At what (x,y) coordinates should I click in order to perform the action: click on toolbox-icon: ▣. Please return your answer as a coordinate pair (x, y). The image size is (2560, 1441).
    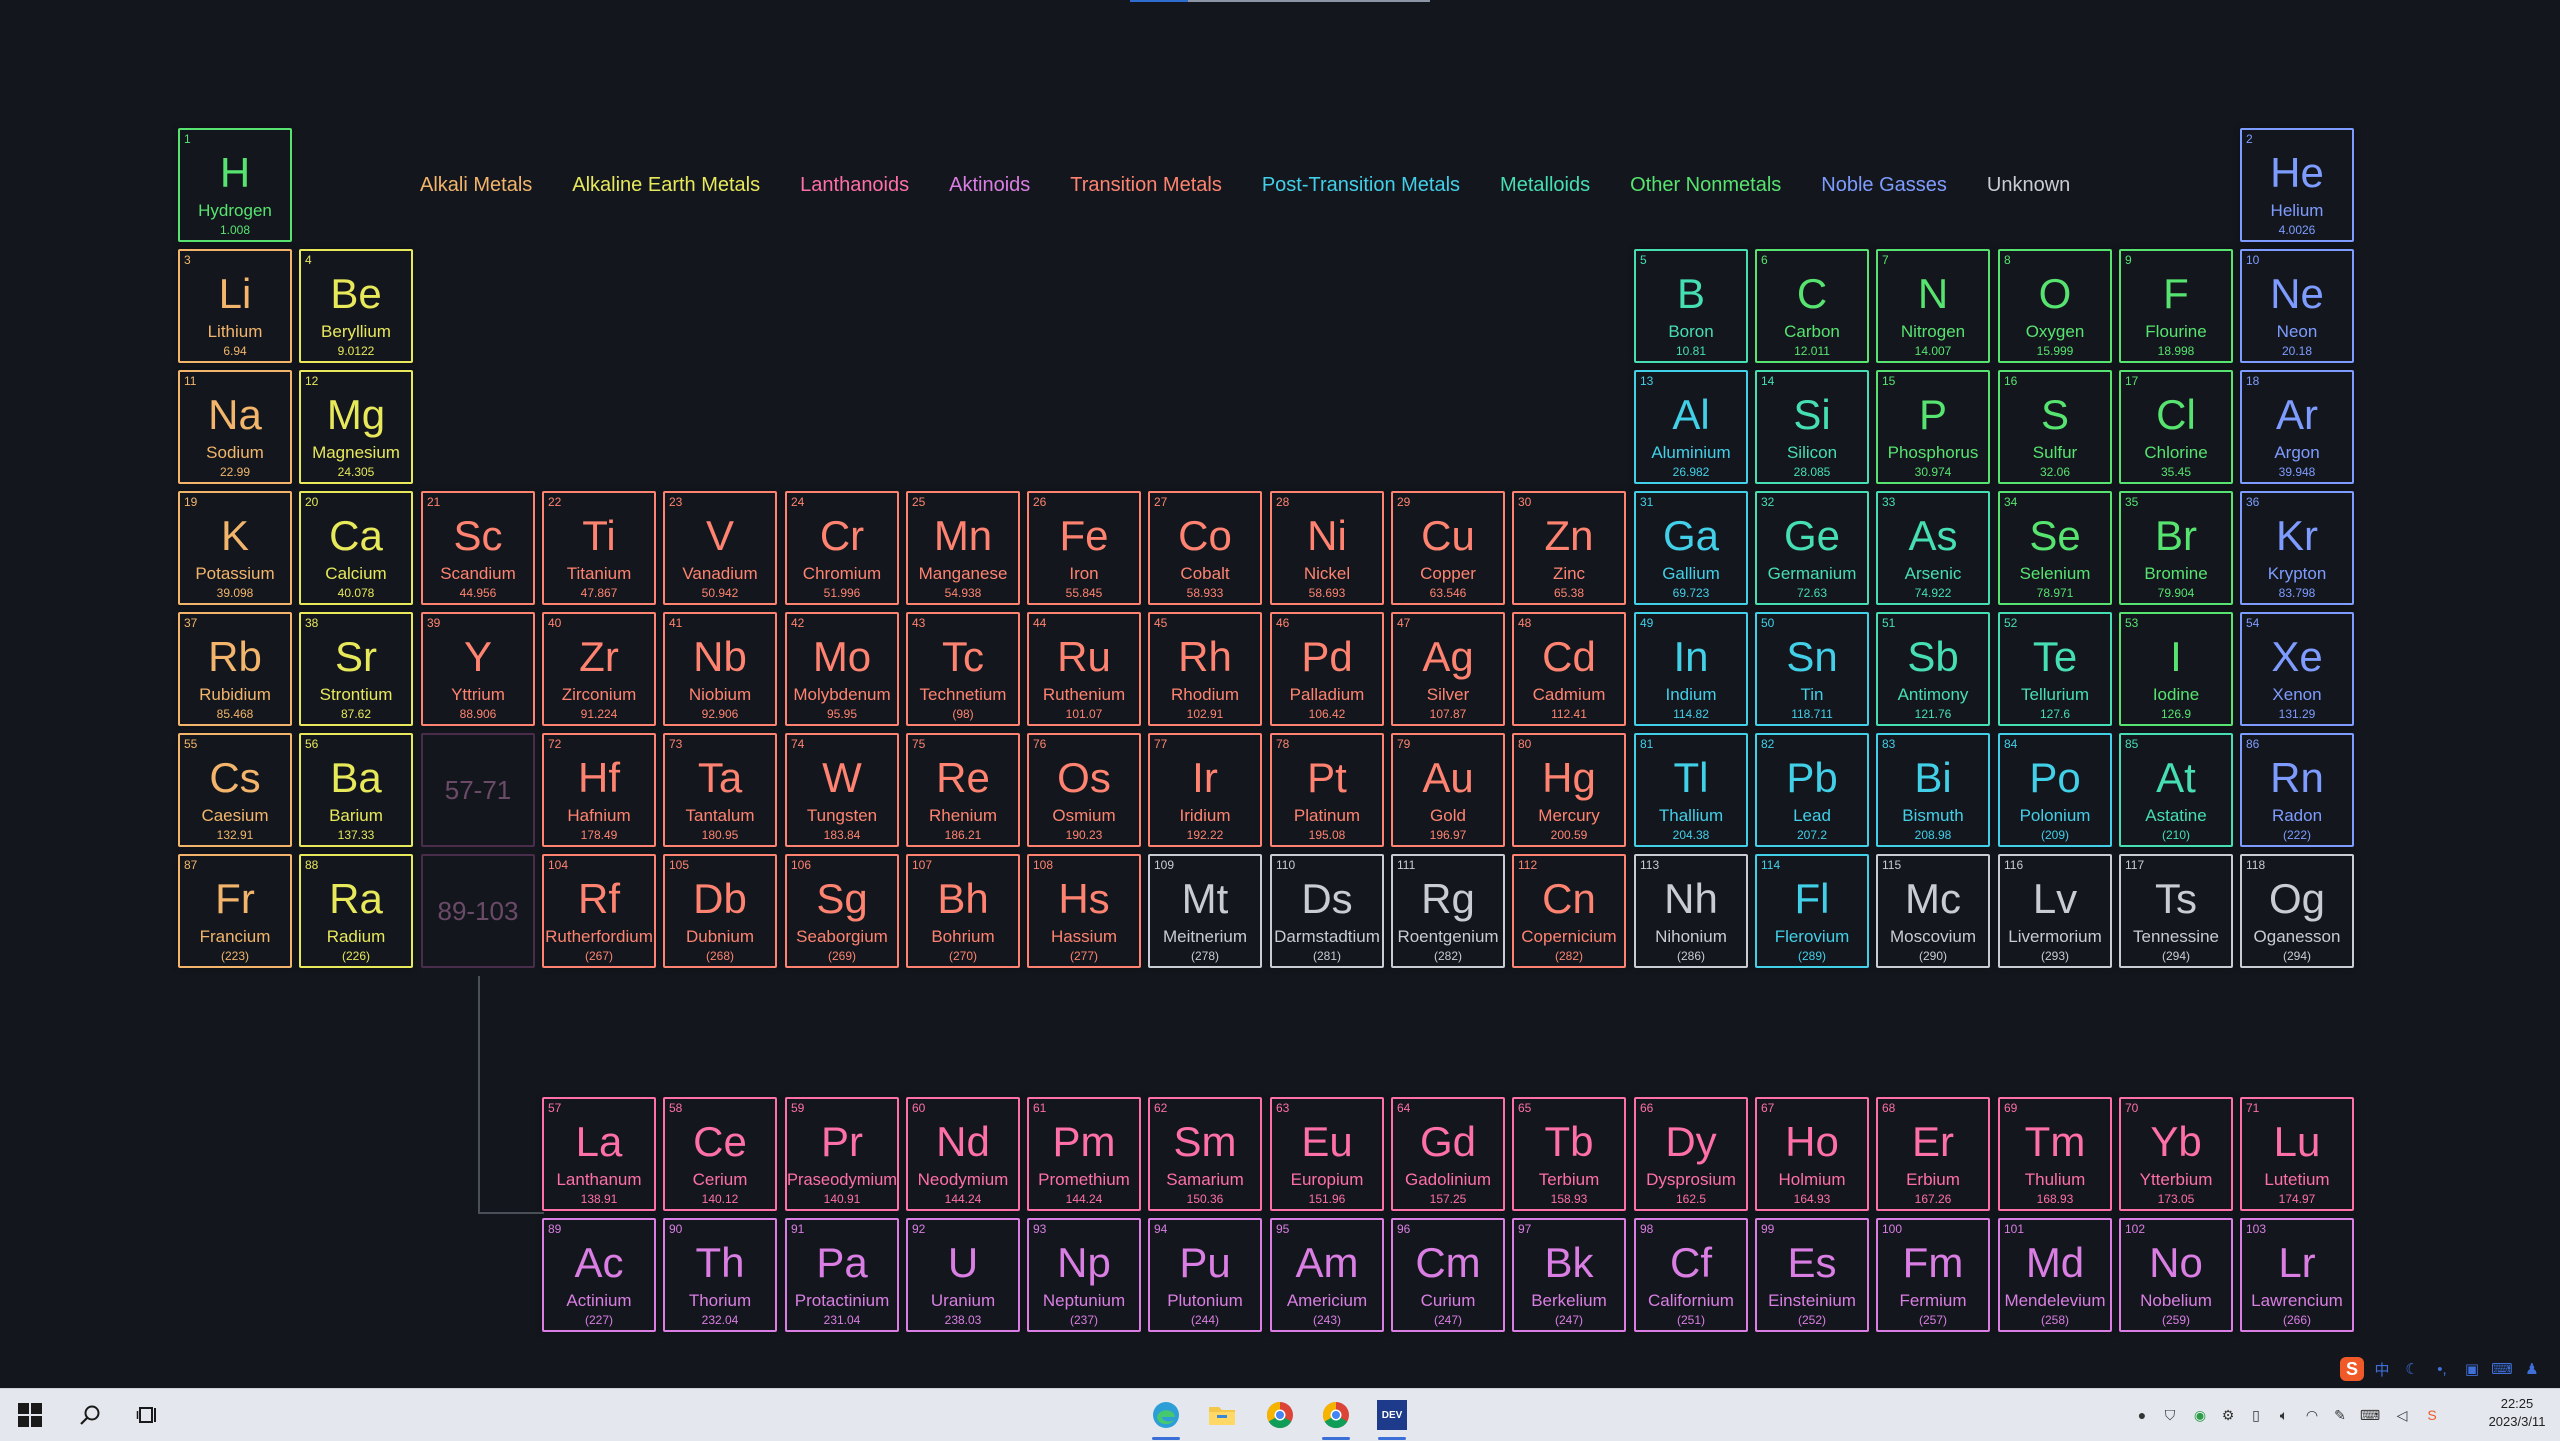
    Looking at the image, I should click on (2472, 1369).